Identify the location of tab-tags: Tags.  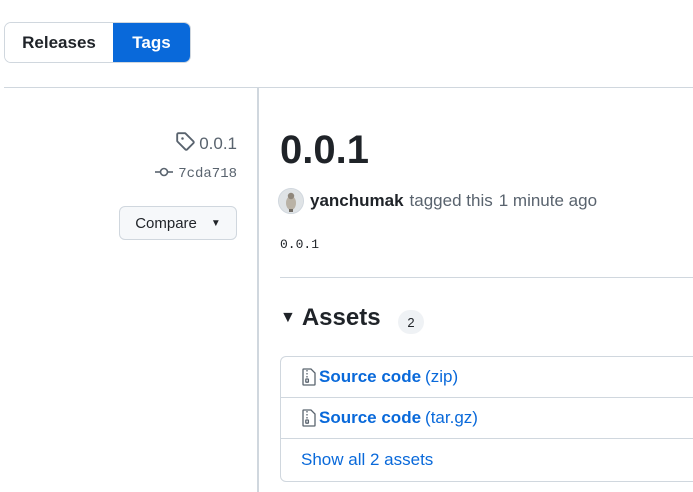
(151, 42).